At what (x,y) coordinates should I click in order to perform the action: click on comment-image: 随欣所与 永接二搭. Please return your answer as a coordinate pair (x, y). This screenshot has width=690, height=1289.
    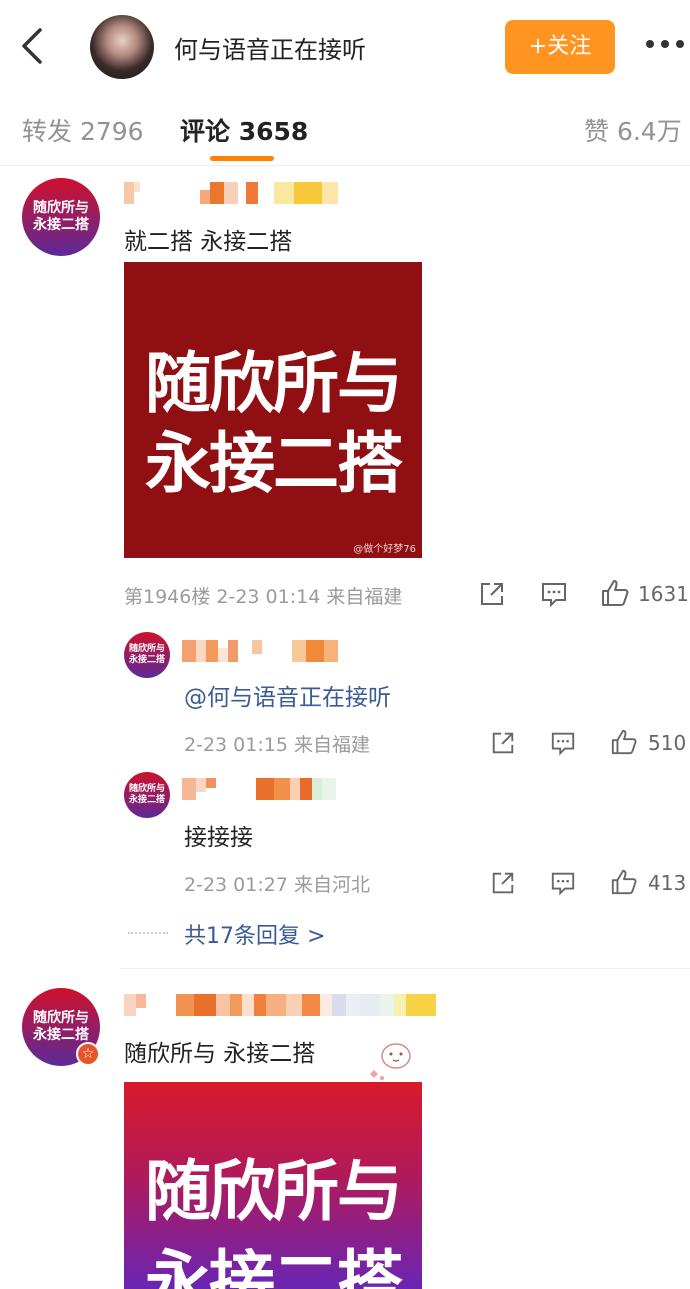
    Looking at the image, I should click on (273, 1185).